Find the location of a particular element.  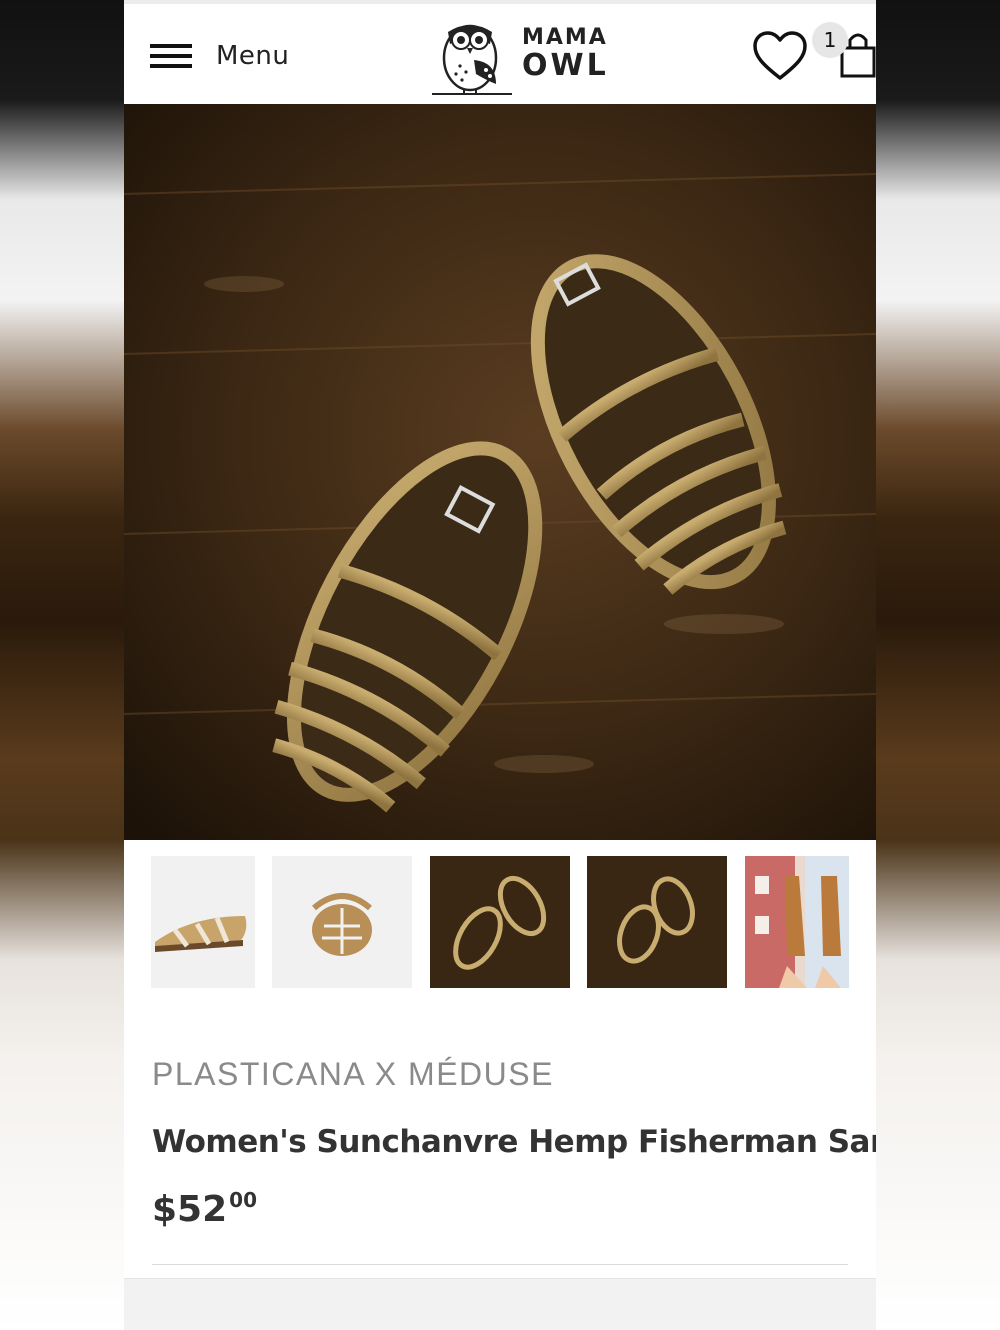

product-price: $52 00 is located at coordinates (204, 1209).